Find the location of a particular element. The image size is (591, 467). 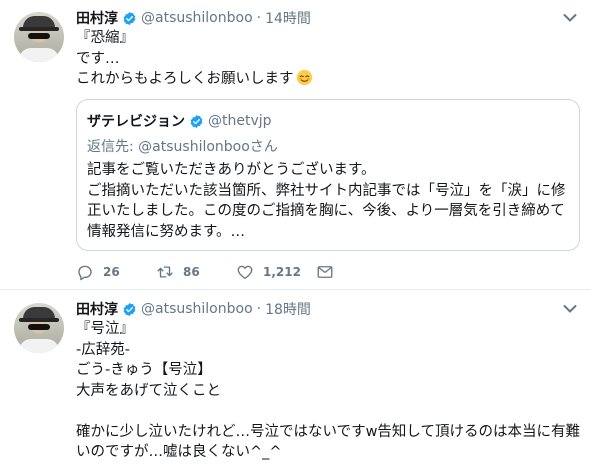

reply-icon is located at coordinates (85, 273).